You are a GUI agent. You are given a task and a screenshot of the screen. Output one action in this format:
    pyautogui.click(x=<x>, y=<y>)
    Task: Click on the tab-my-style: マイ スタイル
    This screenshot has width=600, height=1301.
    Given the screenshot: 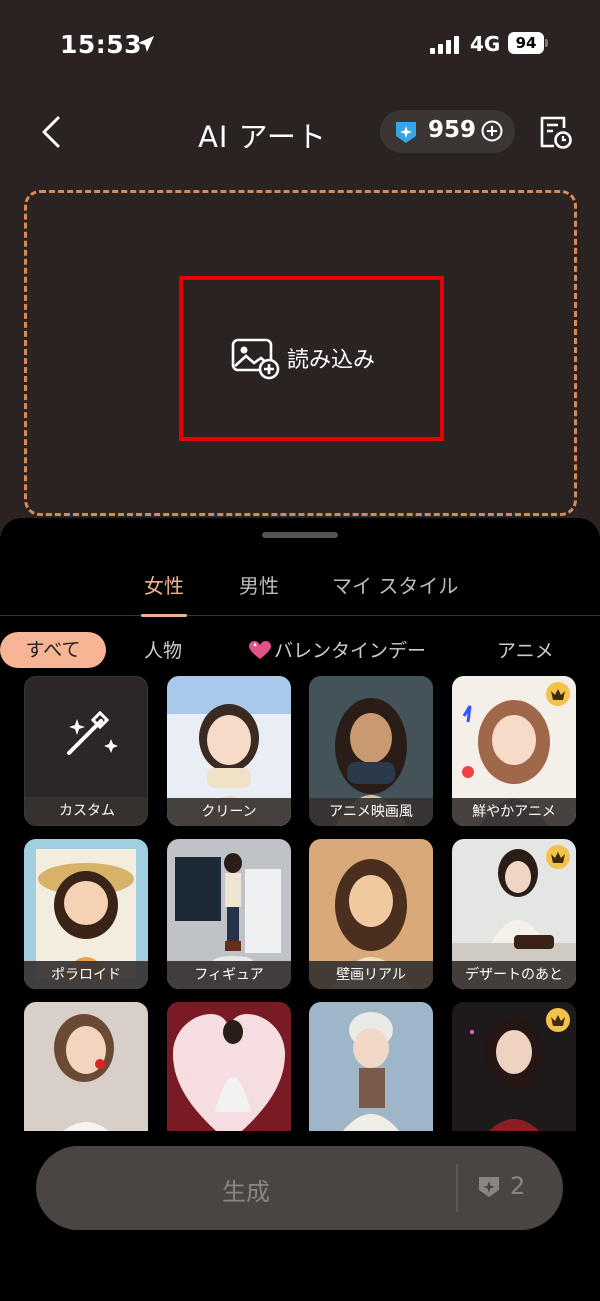 What is the action you would take?
    pyautogui.click(x=395, y=584)
    